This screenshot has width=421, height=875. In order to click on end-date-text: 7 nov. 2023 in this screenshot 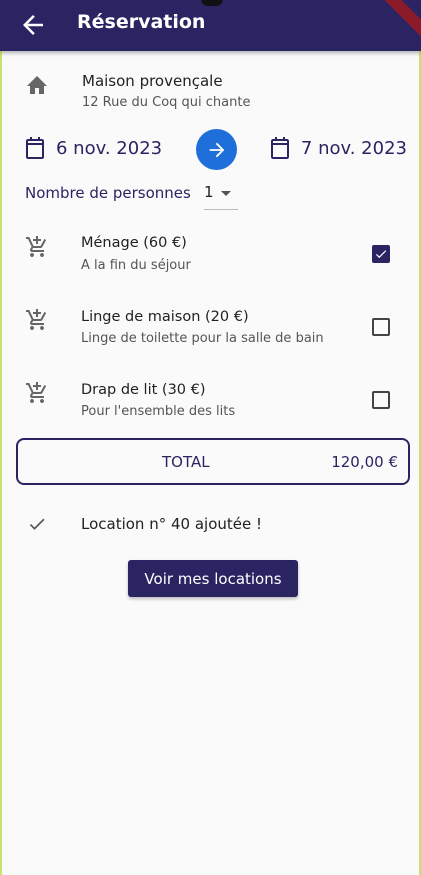, I will do `click(353, 148)`.